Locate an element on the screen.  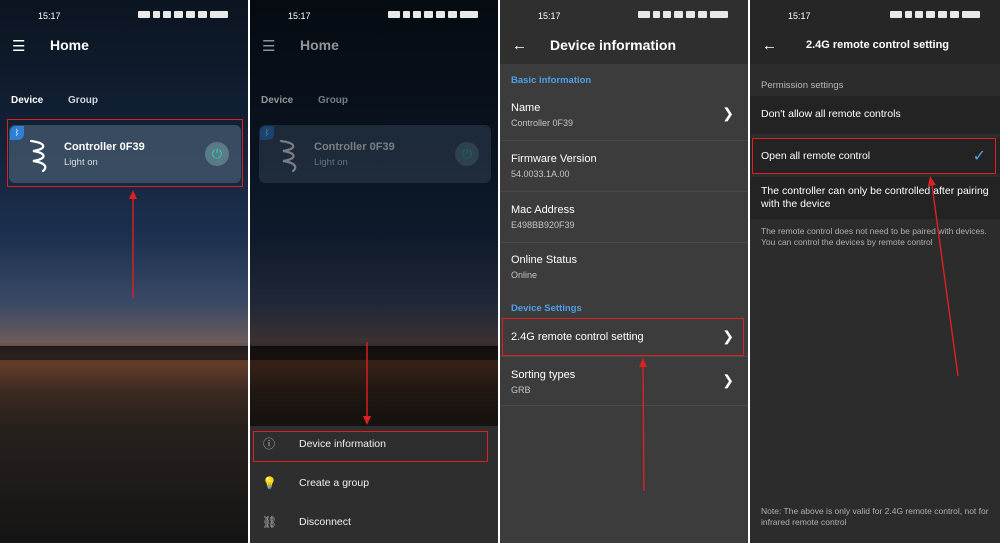
menu-item-disconnect: ⛓ Disconnect is located at coordinates (374, 523).